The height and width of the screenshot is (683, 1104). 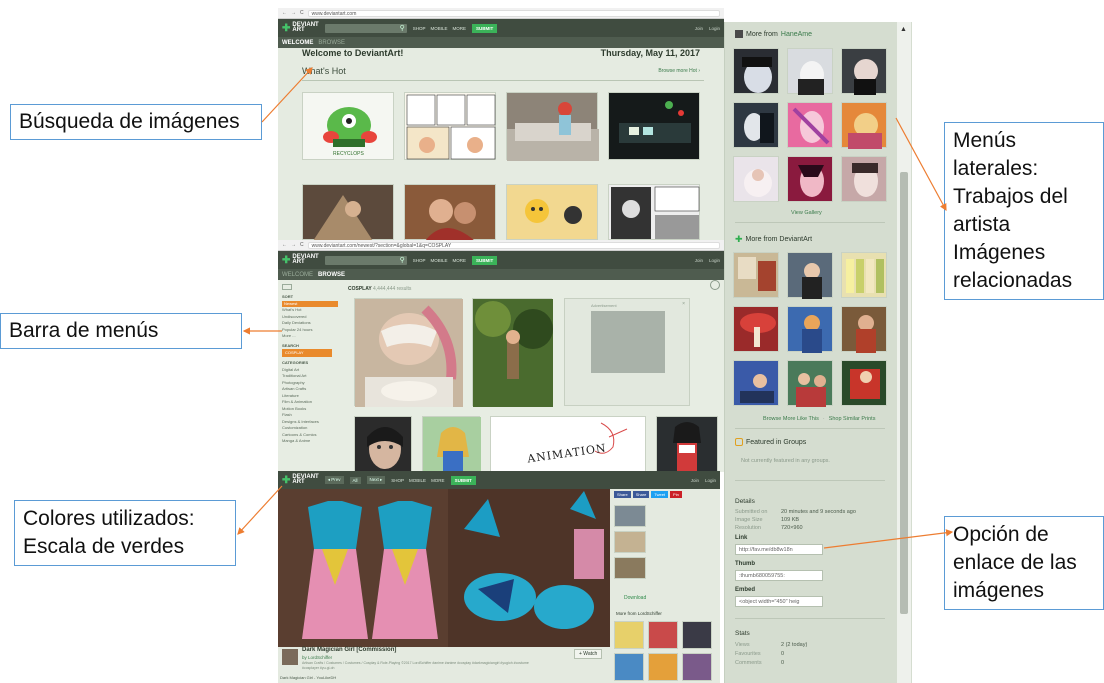 What do you see at coordinates (683, 304) in the screenshot?
I see `close-ad-icon: ×` at bounding box center [683, 304].